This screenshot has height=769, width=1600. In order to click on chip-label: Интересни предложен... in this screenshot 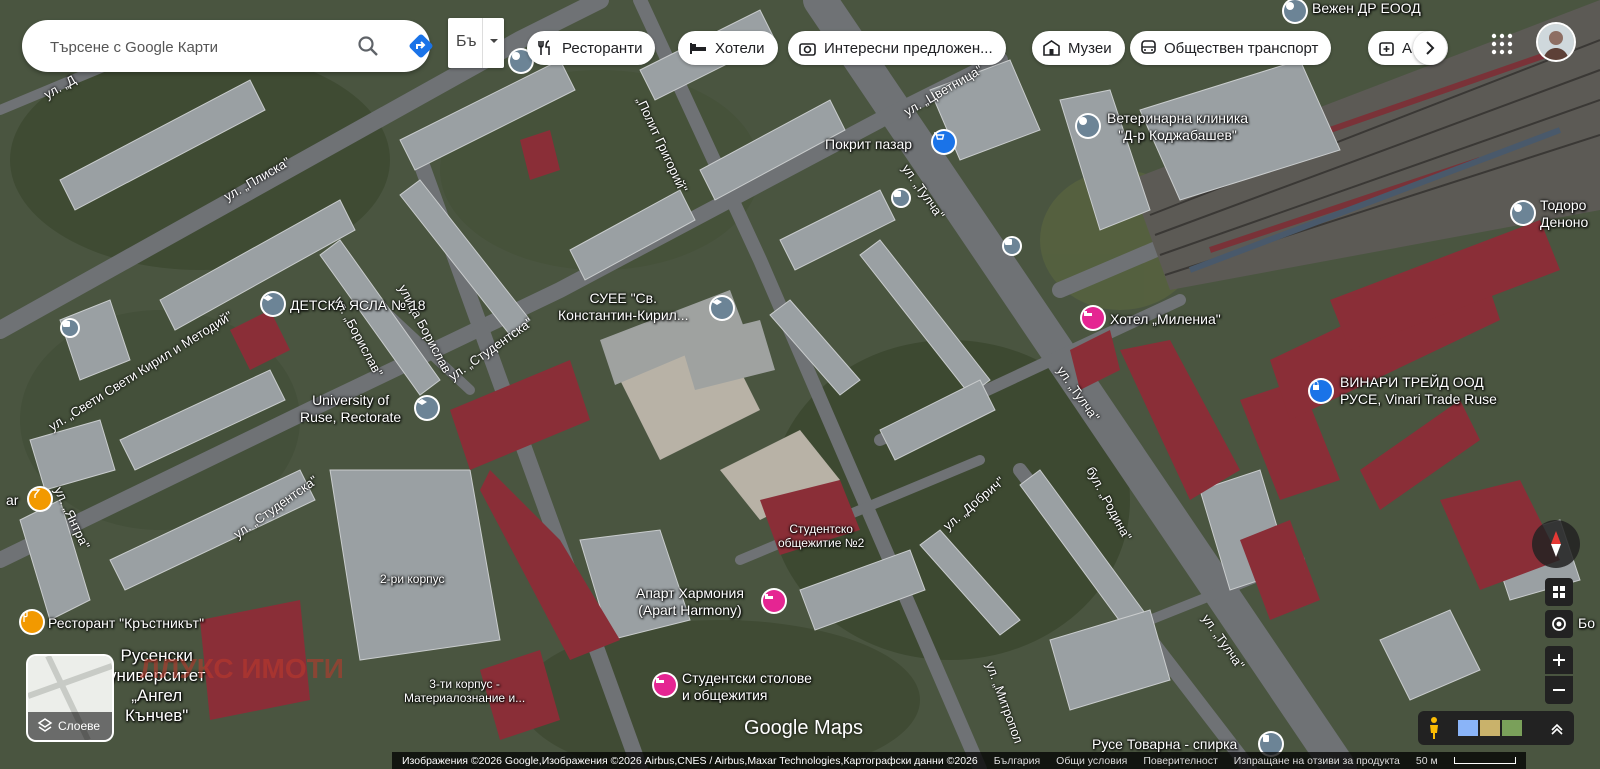, I will do `click(908, 48)`.